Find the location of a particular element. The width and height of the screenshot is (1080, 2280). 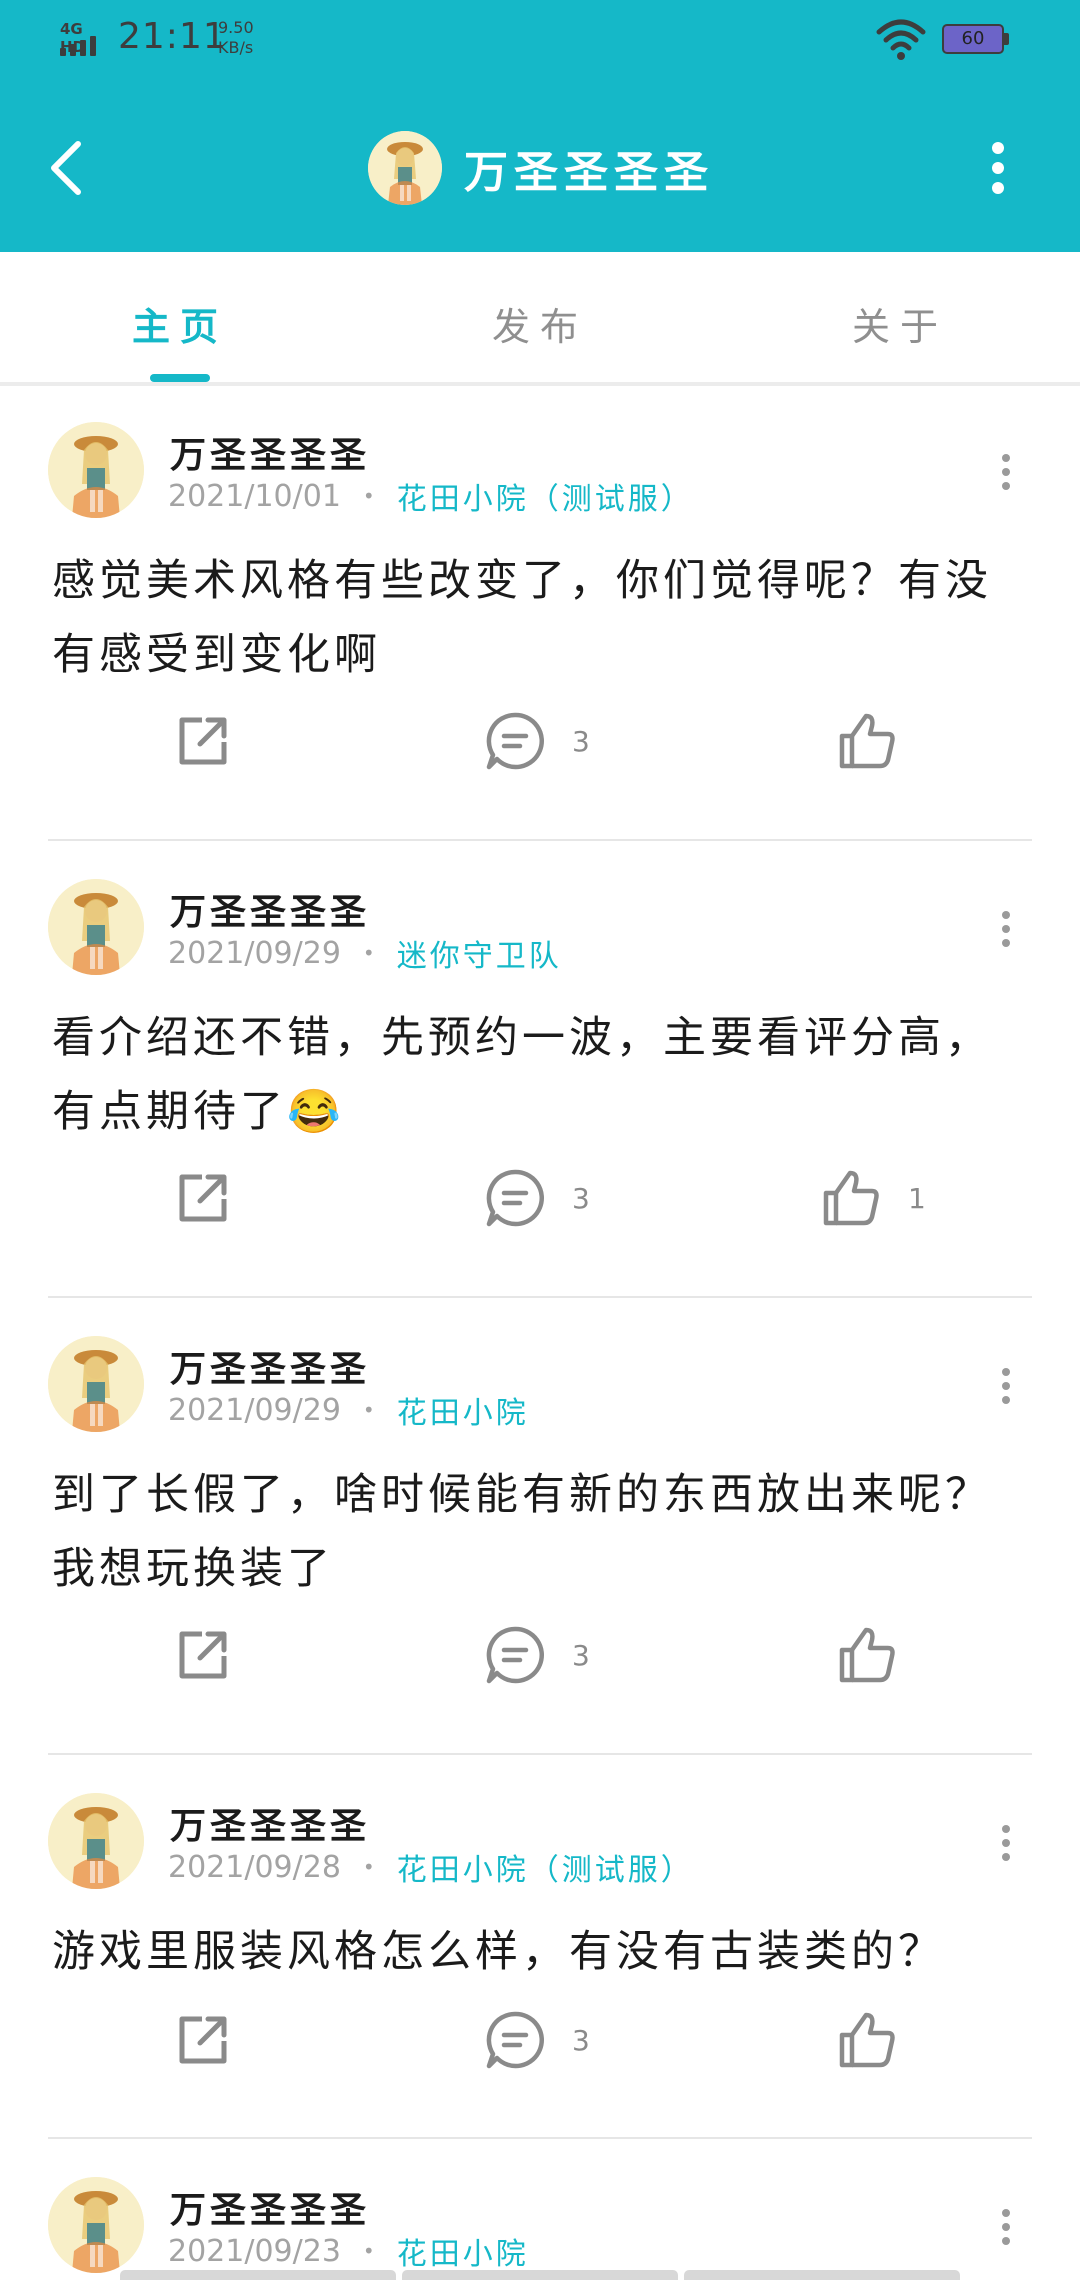

battery-icon: 60 is located at coordinates (976, 40).